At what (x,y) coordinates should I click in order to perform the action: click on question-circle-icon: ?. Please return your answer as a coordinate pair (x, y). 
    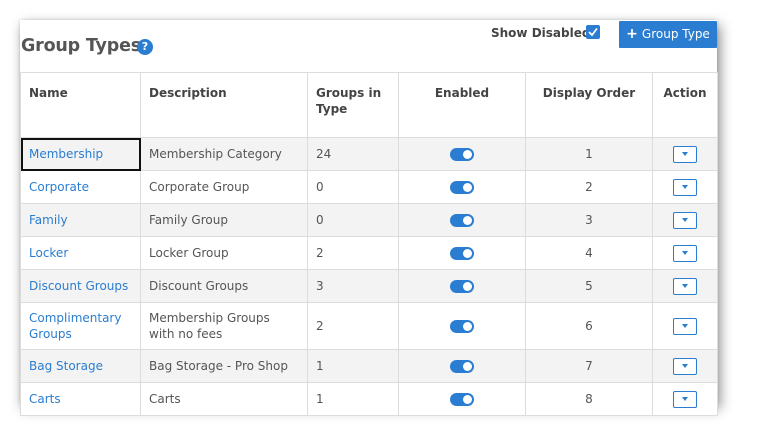
    Looking at the image, I should click on (145, 47).